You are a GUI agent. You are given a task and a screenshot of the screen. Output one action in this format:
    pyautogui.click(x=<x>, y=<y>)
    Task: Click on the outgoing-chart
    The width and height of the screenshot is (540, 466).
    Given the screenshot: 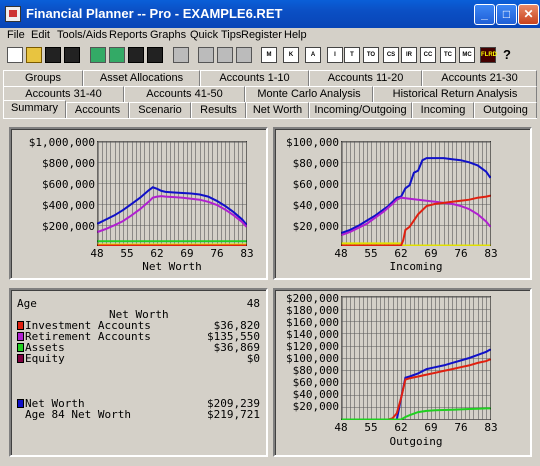 What is the action you would take?
    pyautogui.click(x=416, y=358)
    